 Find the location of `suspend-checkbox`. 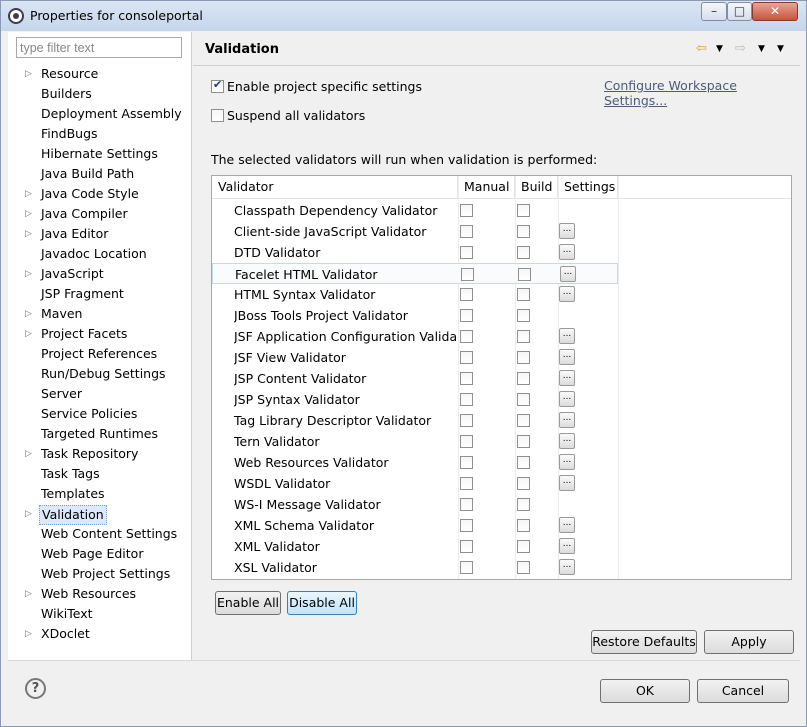

suspend-checkbox is located at coordinates (217, 115).